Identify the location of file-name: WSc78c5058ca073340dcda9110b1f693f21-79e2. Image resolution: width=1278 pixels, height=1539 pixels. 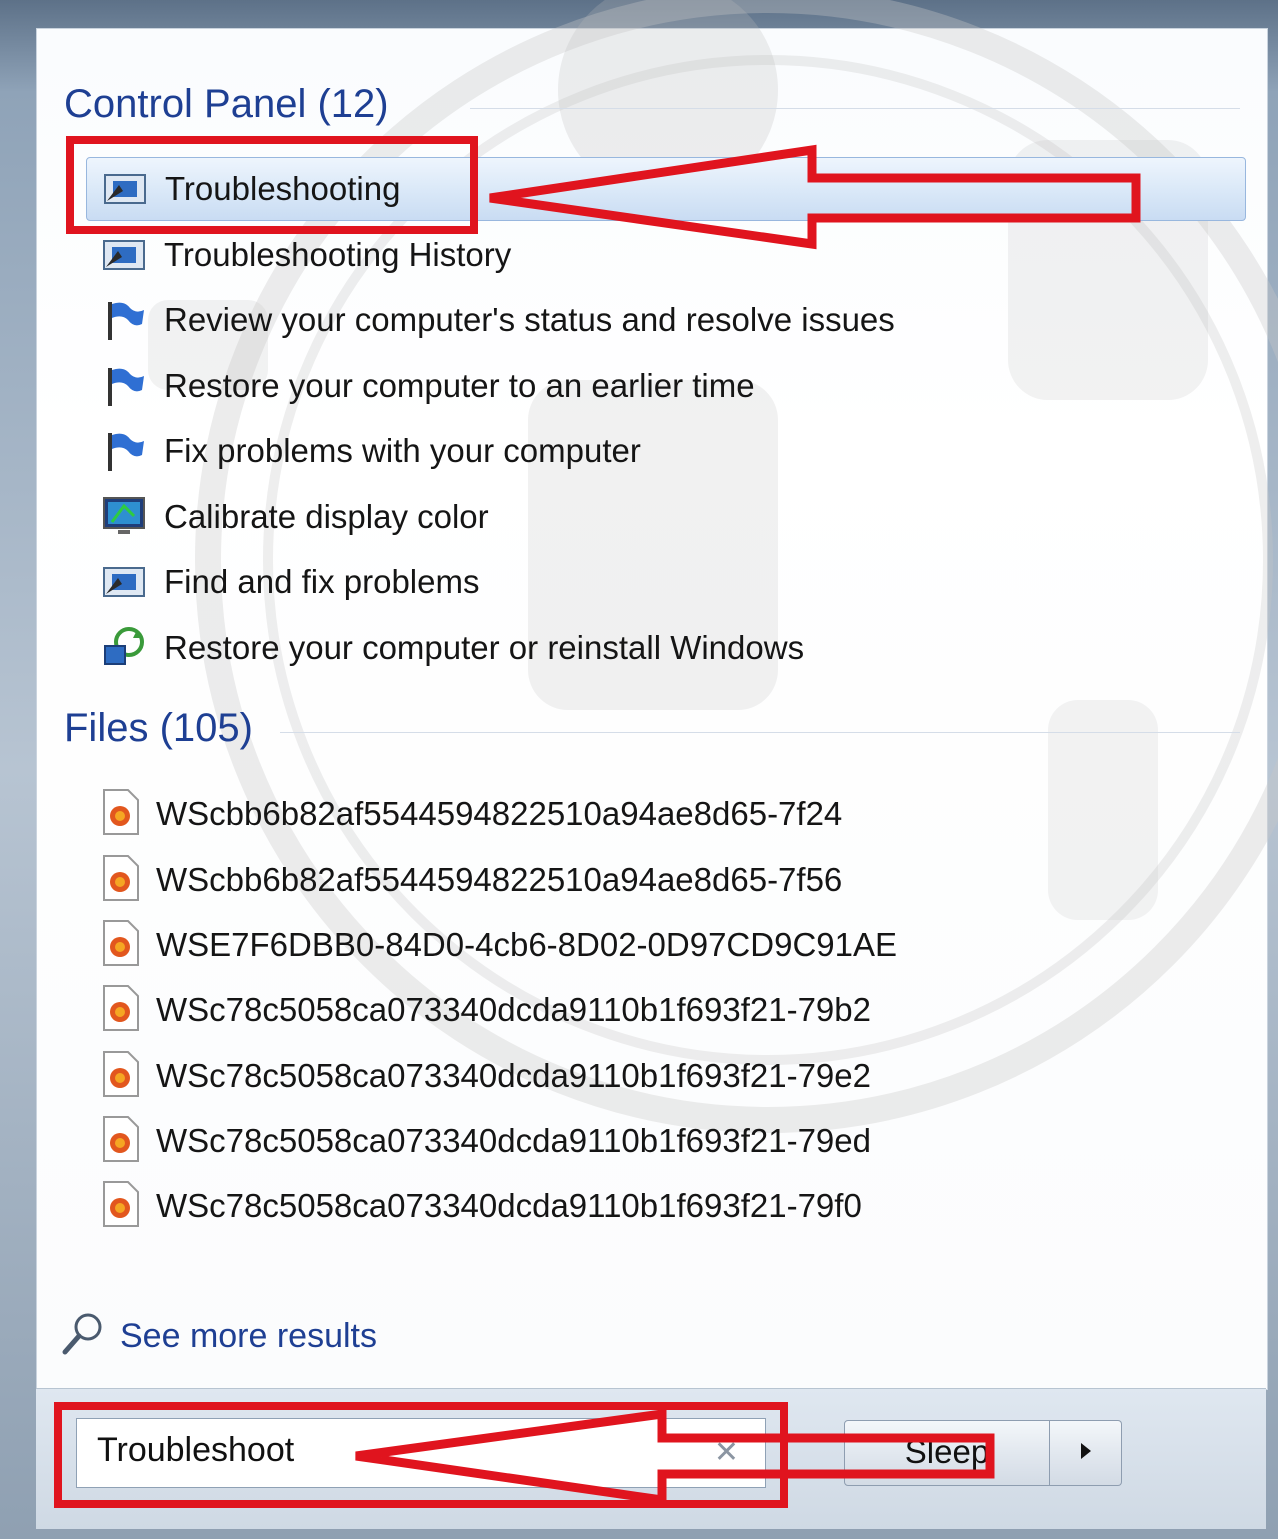
(513, 1075).